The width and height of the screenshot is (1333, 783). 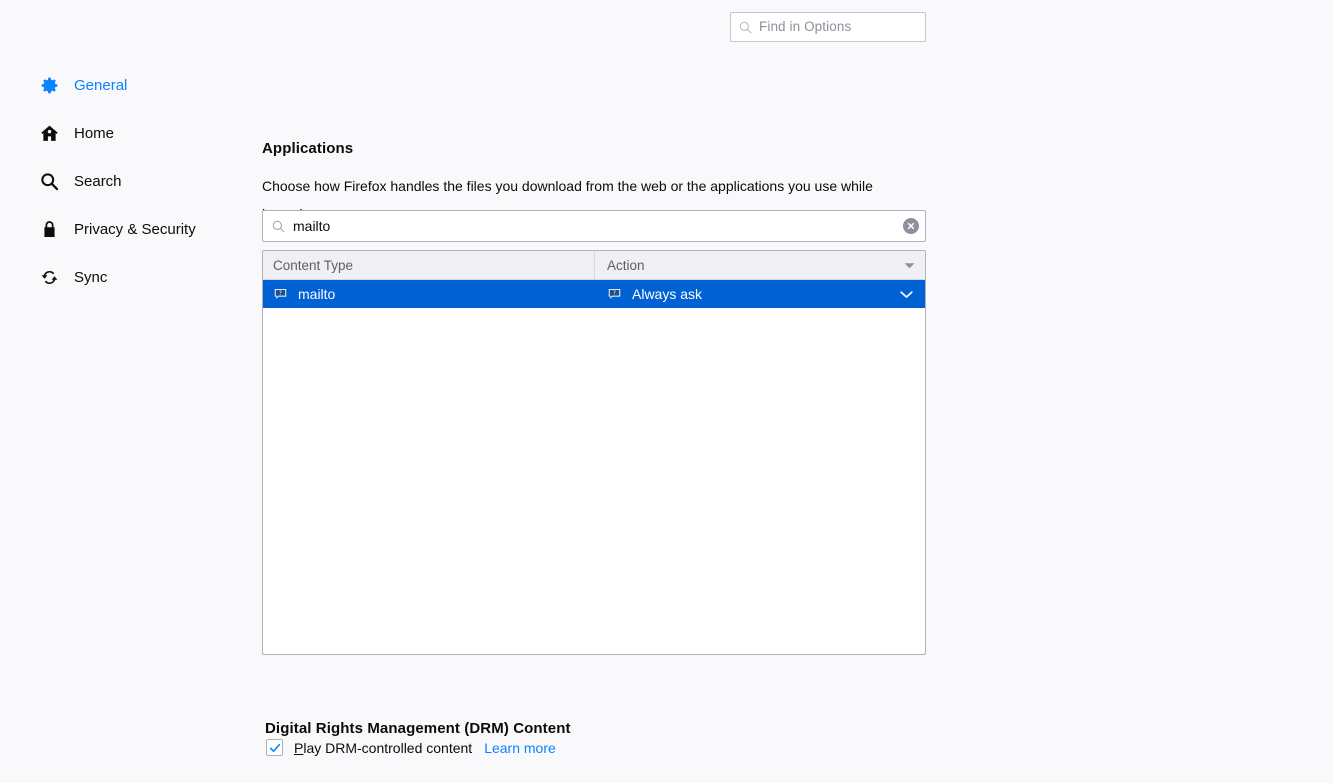 What do you see at coordinates (429, 265) in the screenshot?
I see `column-header-content-type: Content Type` at bounding box center [429, 265].